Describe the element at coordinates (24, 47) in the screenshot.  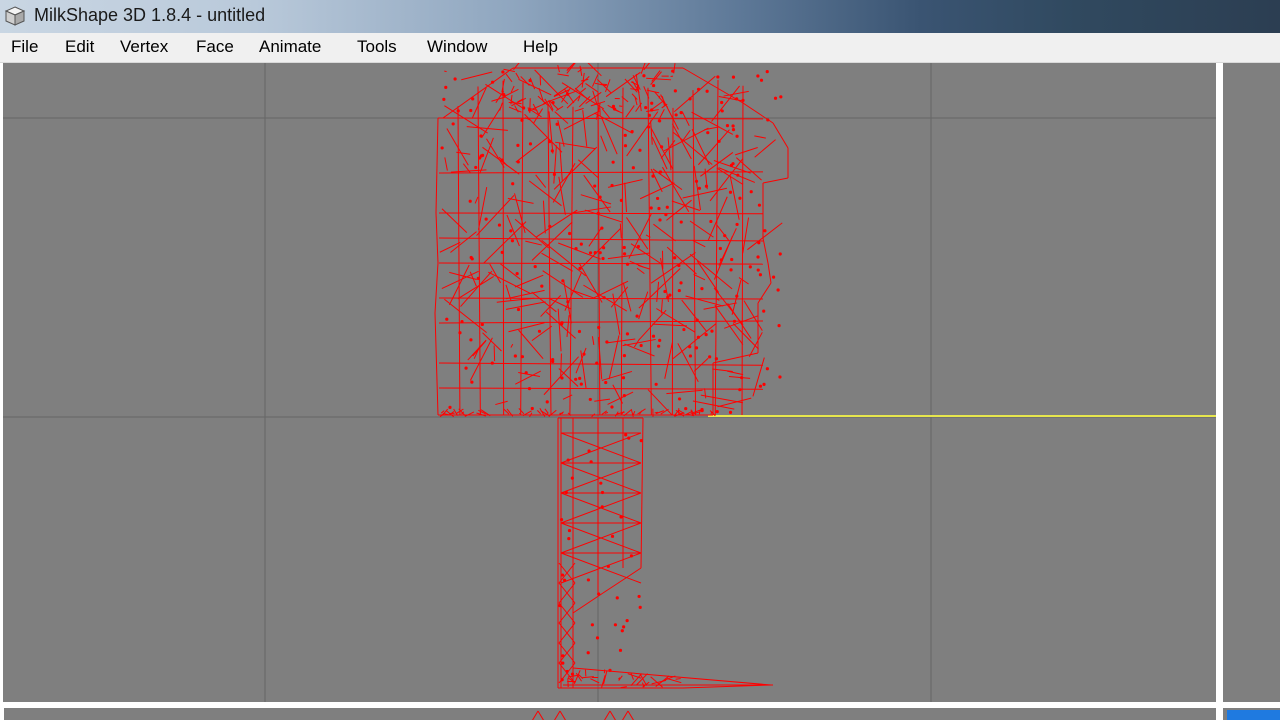
I see `menu-file: File` at that location.